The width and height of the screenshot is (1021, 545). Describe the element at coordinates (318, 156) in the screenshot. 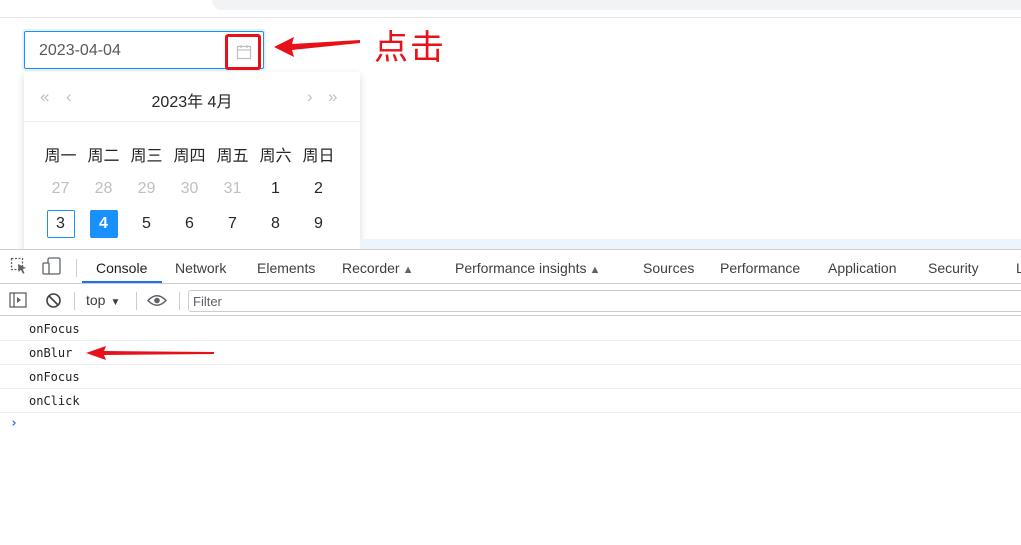

I see `weekday-label: 周日` at that location.